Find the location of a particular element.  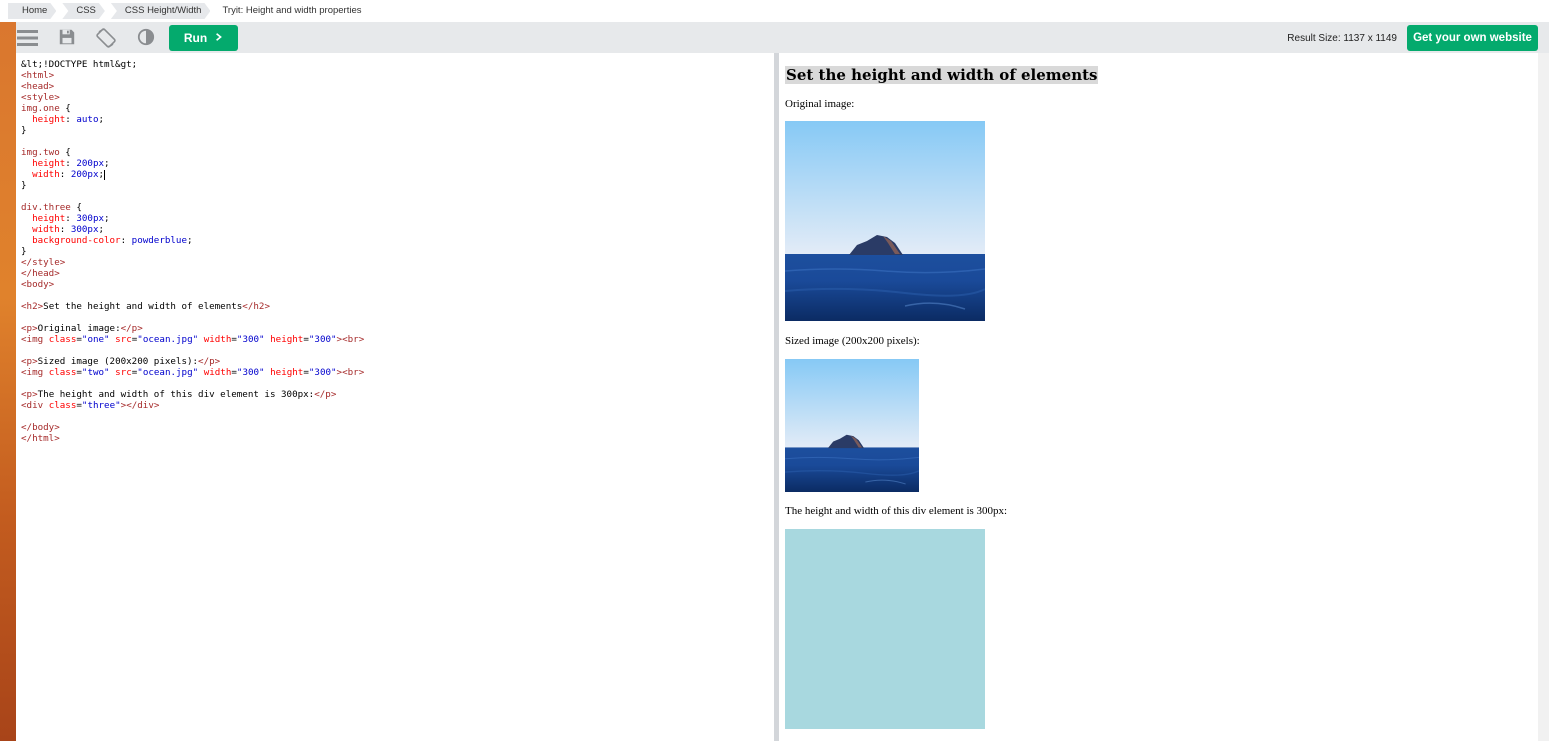

result-size-label: Result Size: 1137 x 1149 is located at coordinates (1342, 38).